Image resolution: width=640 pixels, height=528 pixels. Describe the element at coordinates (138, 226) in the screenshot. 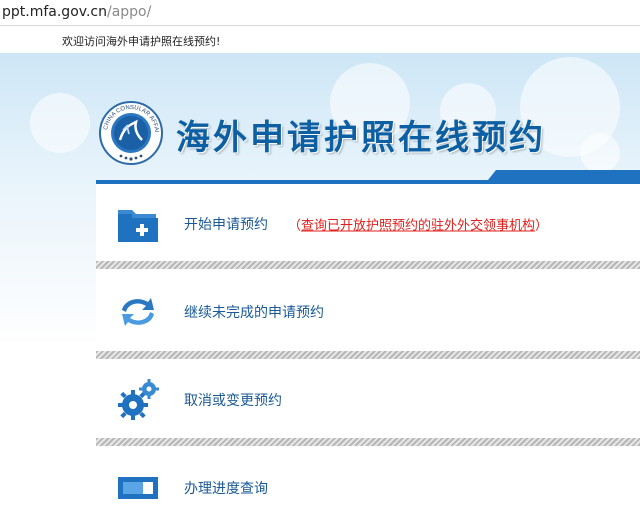

I see `folder-add-icon` at that location.